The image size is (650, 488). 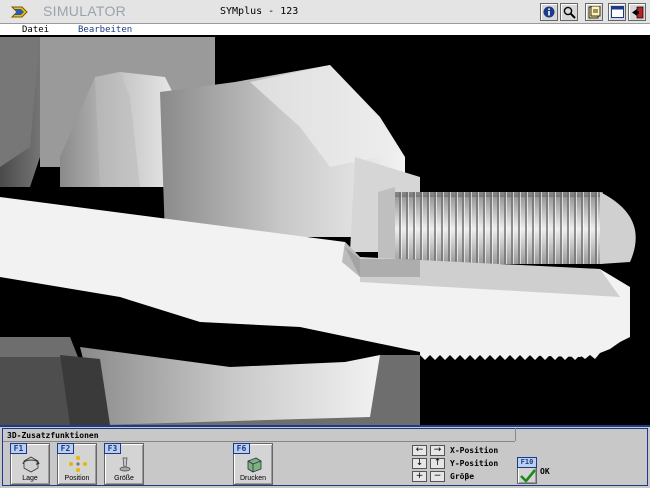 I want to click on f2-key: F2, so click(x=65, y=448).